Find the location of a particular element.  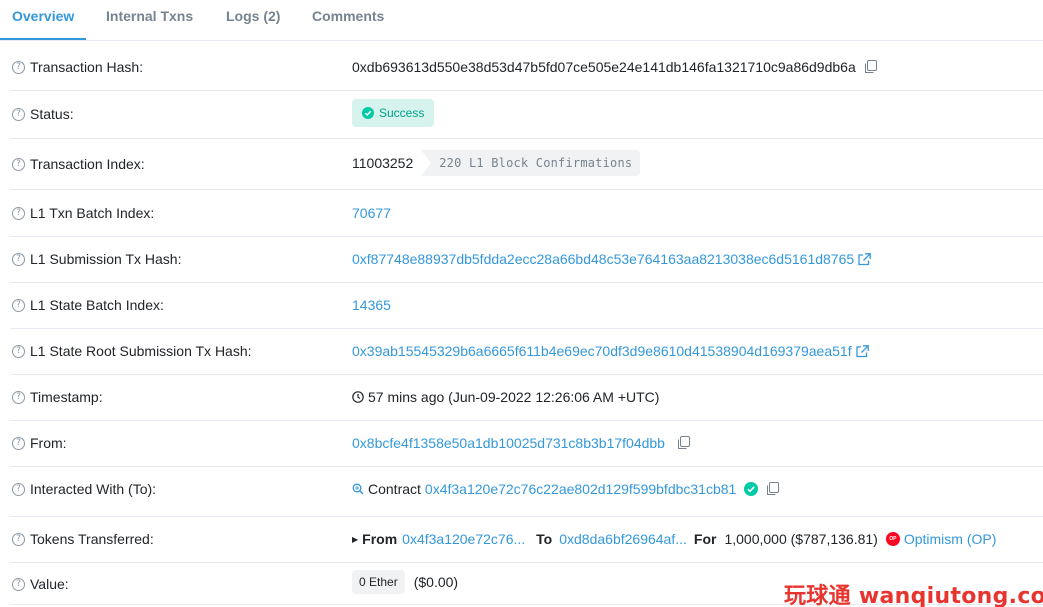

active-tab-indicator is located at coordinates (43, 39).